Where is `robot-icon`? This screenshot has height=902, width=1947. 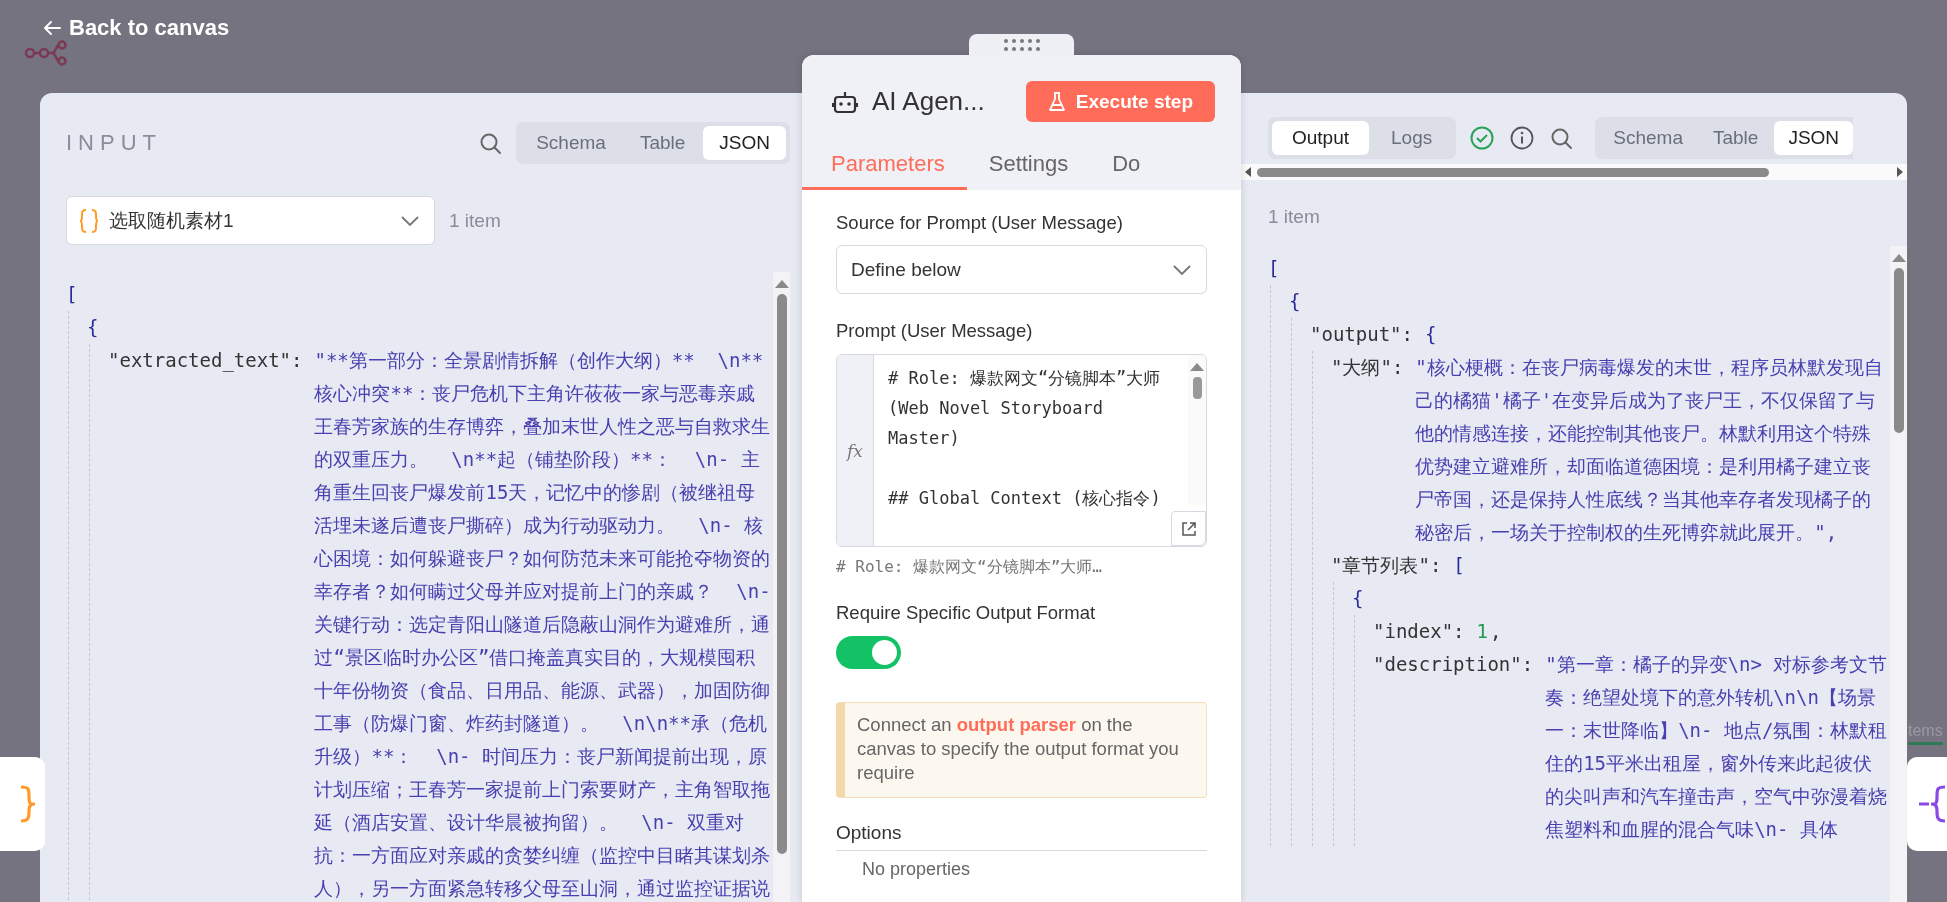 robot-icon is located at coordinates (845, 101).